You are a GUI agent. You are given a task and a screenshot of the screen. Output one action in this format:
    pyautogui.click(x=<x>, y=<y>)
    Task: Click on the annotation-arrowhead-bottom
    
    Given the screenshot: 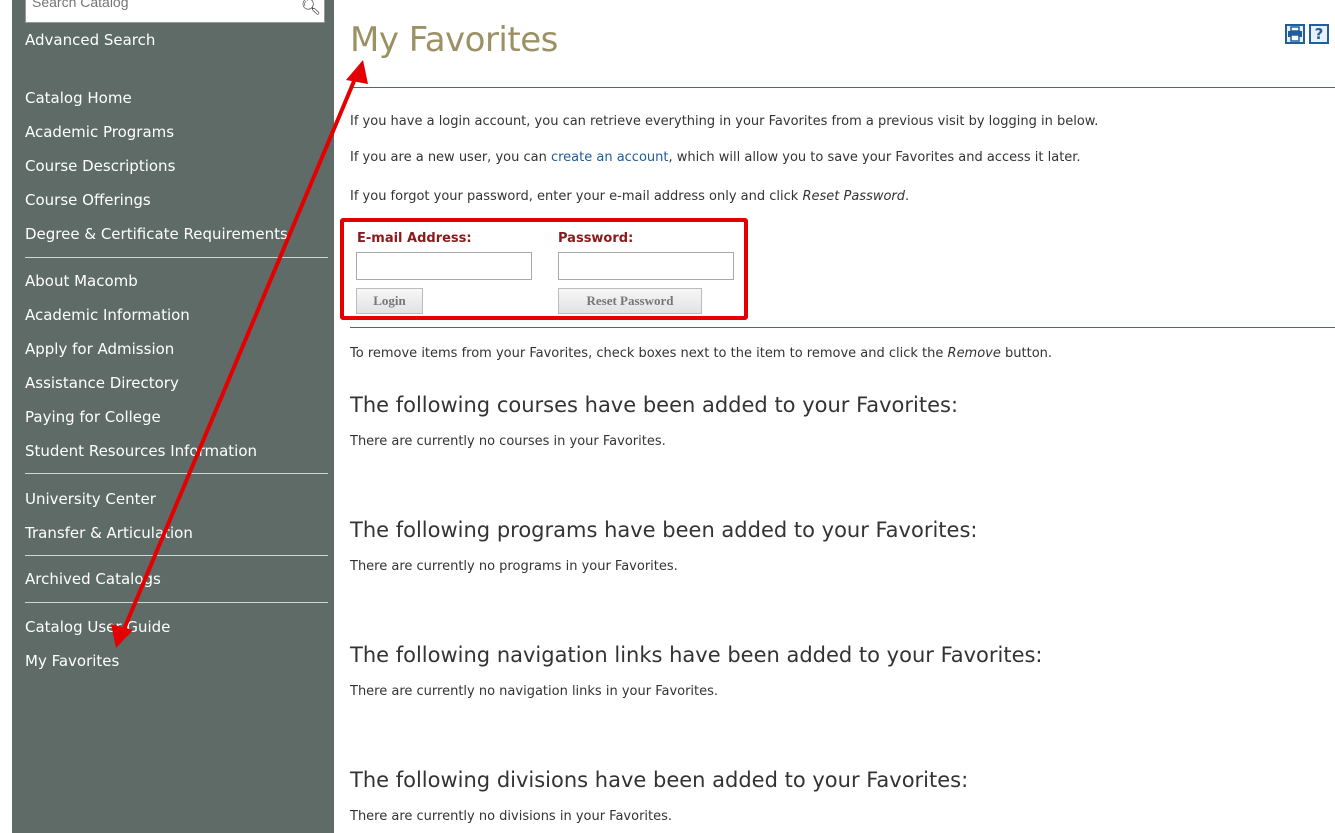 What is the action you would take?
    pyautogui.click(x=122, y=636)
    